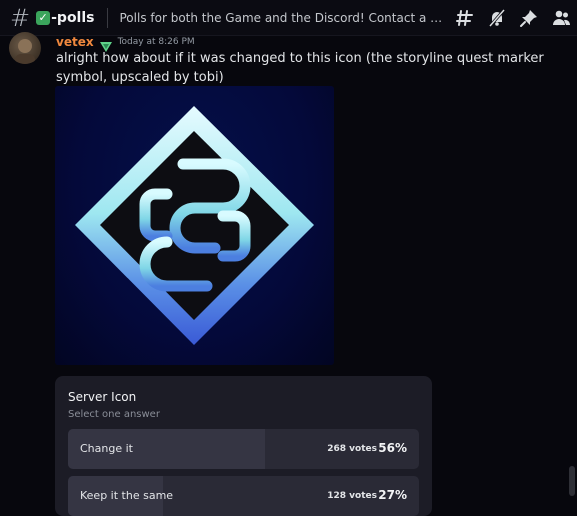  What do you see at coordinates (106, 448) in the screenshot?
I see `answer-label: Change it` at bounding box center [106, 448].